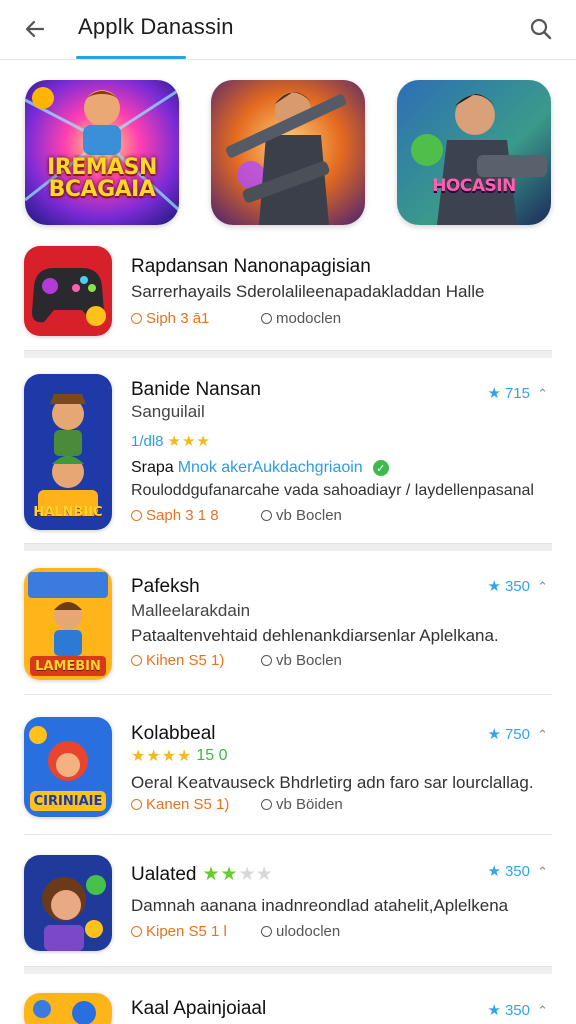  What do you see at coordinates (168, 411) in the screenshot?
I see `app-subtitle: Sanguilail` at bounding box center [168, 411].